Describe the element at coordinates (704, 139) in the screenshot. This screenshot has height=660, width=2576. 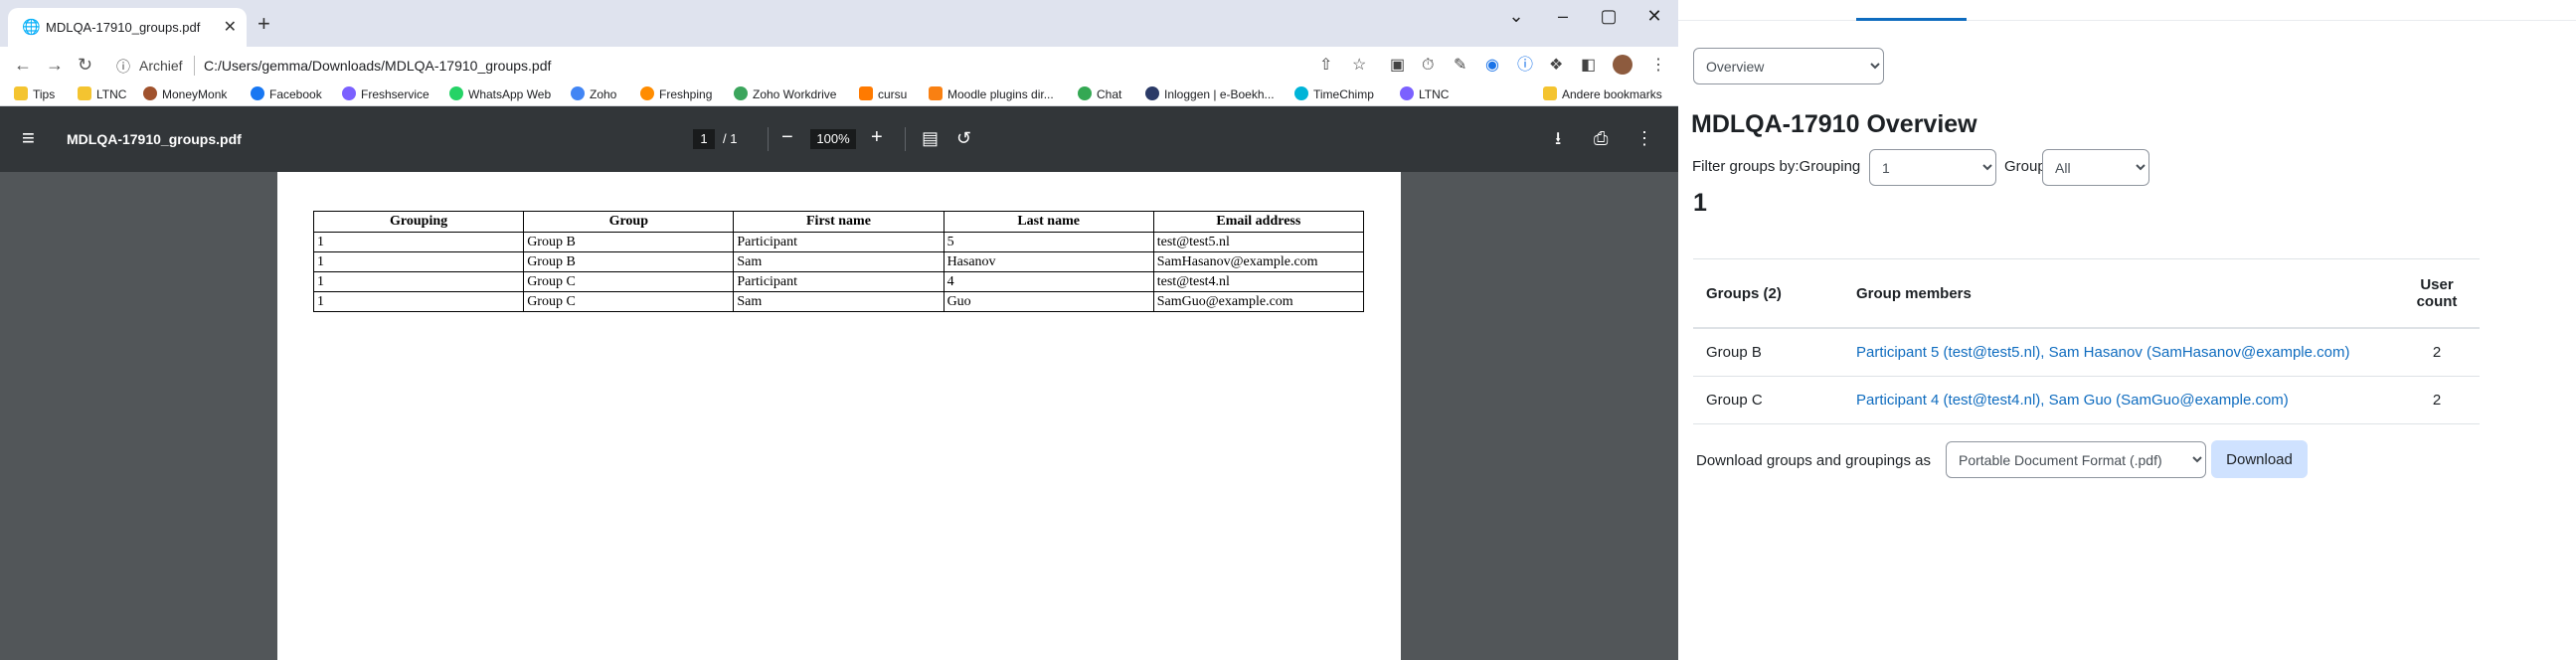
I see `page-number-input: 1` at that location.